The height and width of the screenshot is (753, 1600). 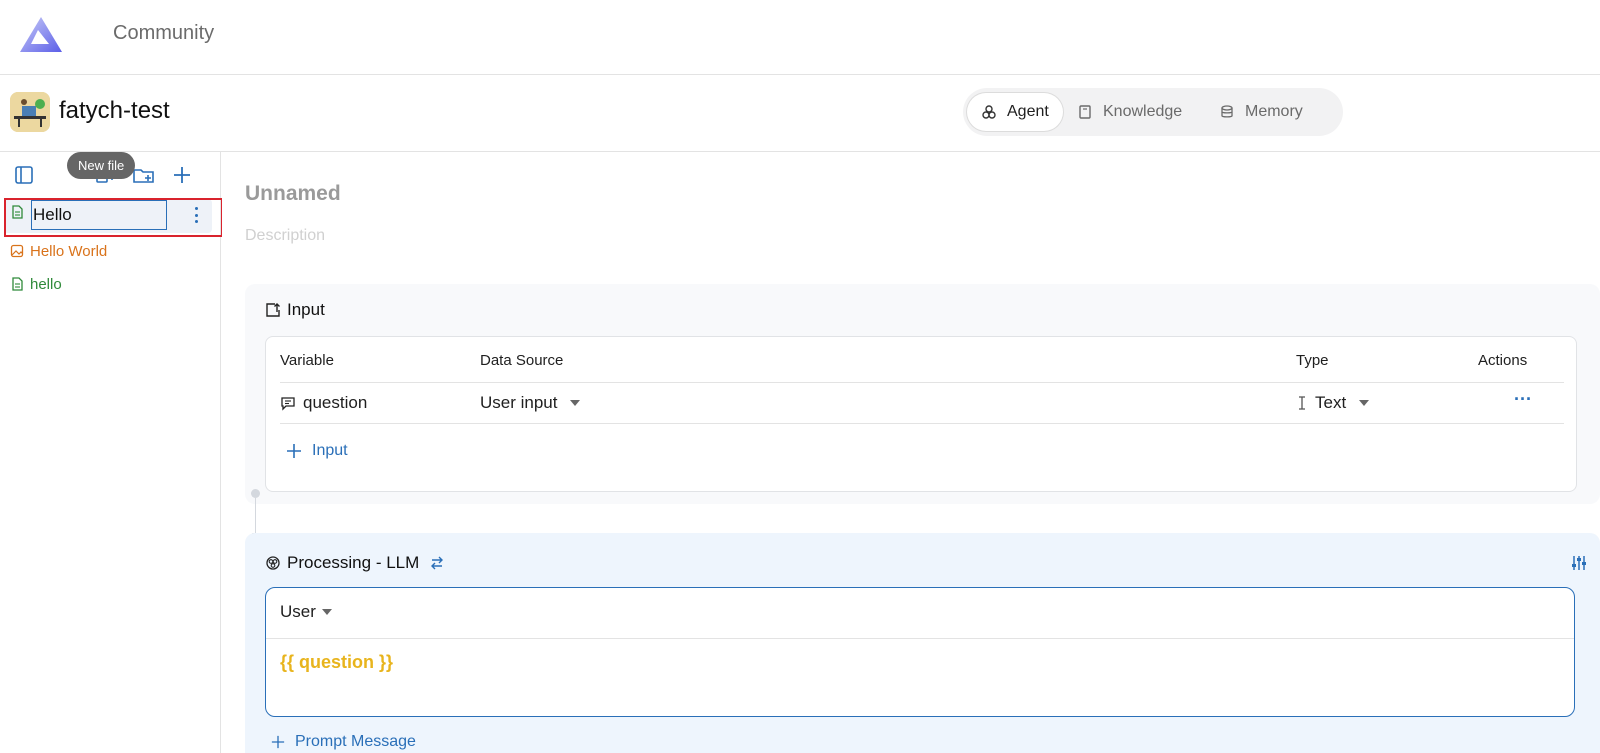 I want to click on app-logo-icon, so click(x=41, y=35).